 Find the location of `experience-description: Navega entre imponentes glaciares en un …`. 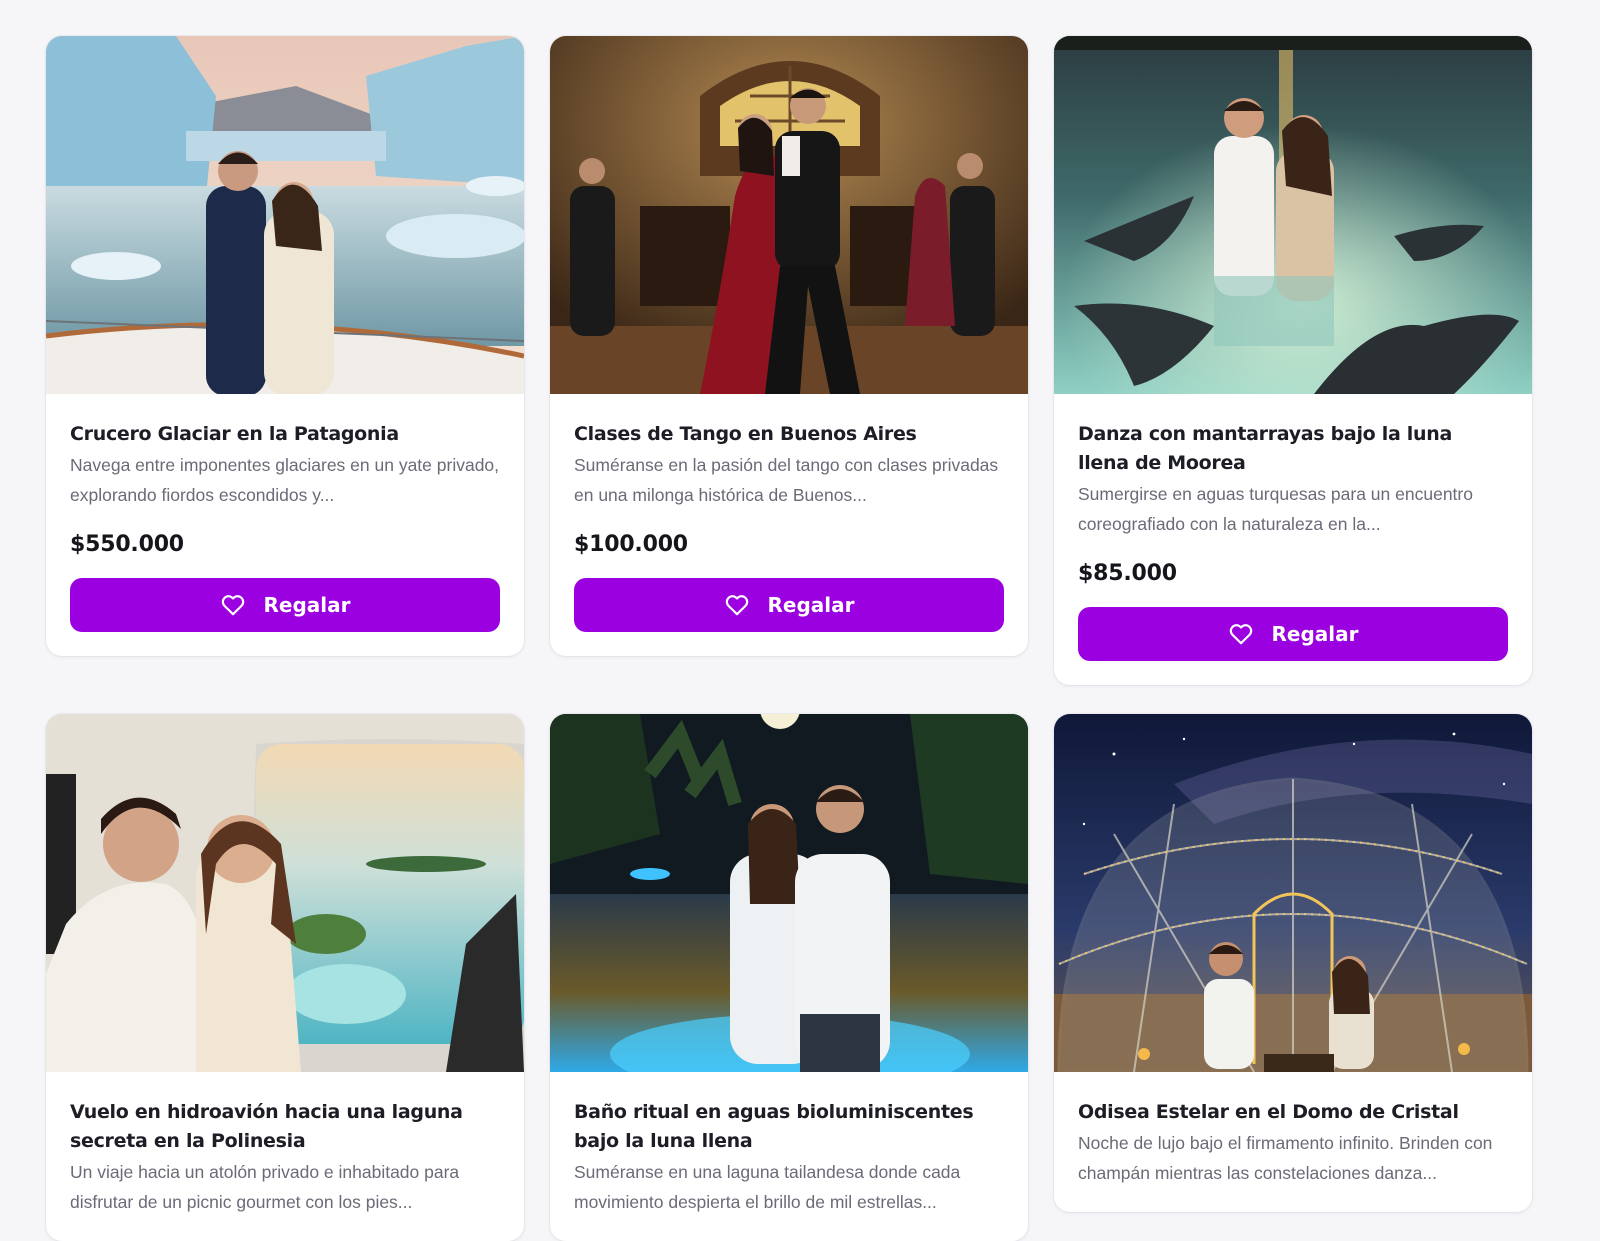

experience-description: Navega entre imponentes glaciares en un … is located at coordinates (285, 480).